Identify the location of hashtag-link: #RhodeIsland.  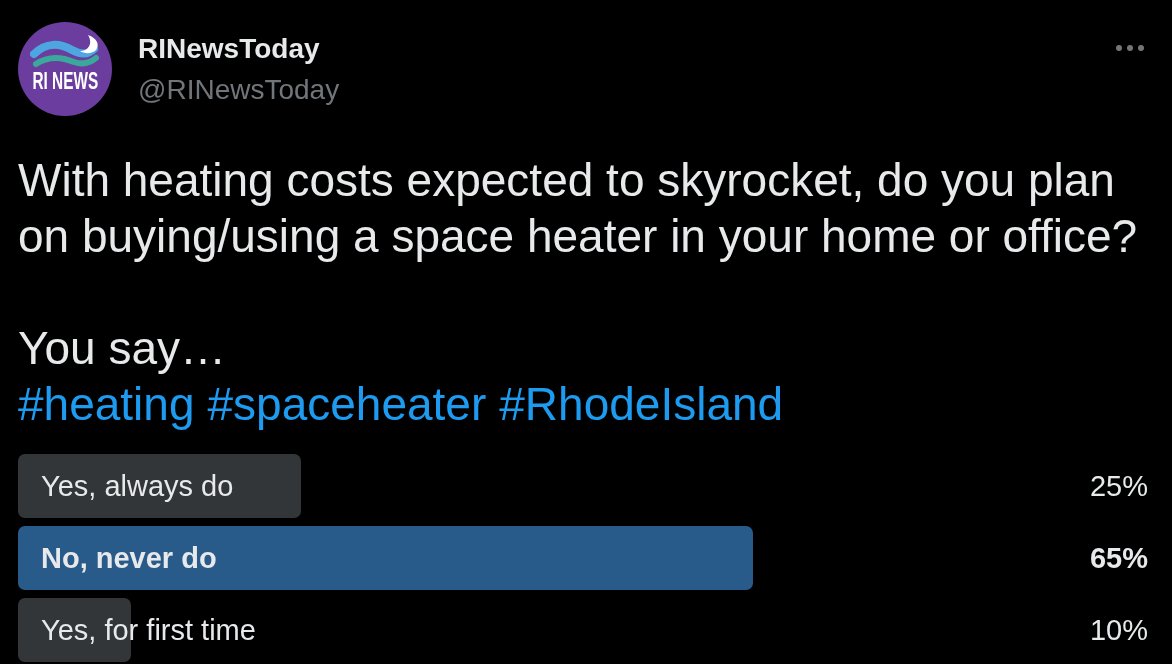
(641, 404).